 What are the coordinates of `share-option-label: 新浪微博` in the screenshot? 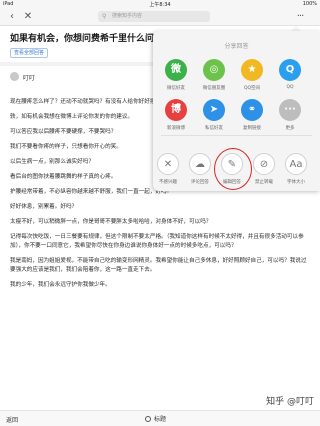 It's located at (176, 128).